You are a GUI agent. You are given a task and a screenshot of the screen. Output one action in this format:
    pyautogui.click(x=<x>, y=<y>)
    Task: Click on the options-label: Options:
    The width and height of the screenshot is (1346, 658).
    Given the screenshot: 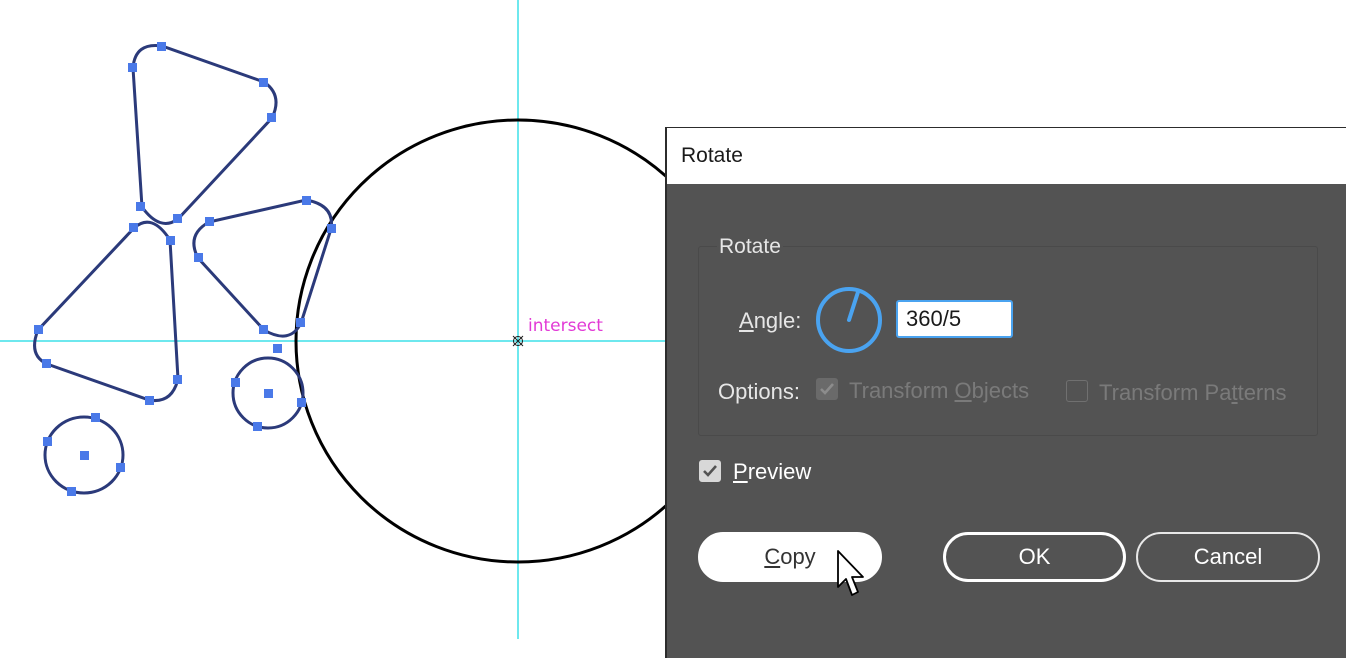 What is the action you would take?
    pyautogui.click(x=759, y=391)
    